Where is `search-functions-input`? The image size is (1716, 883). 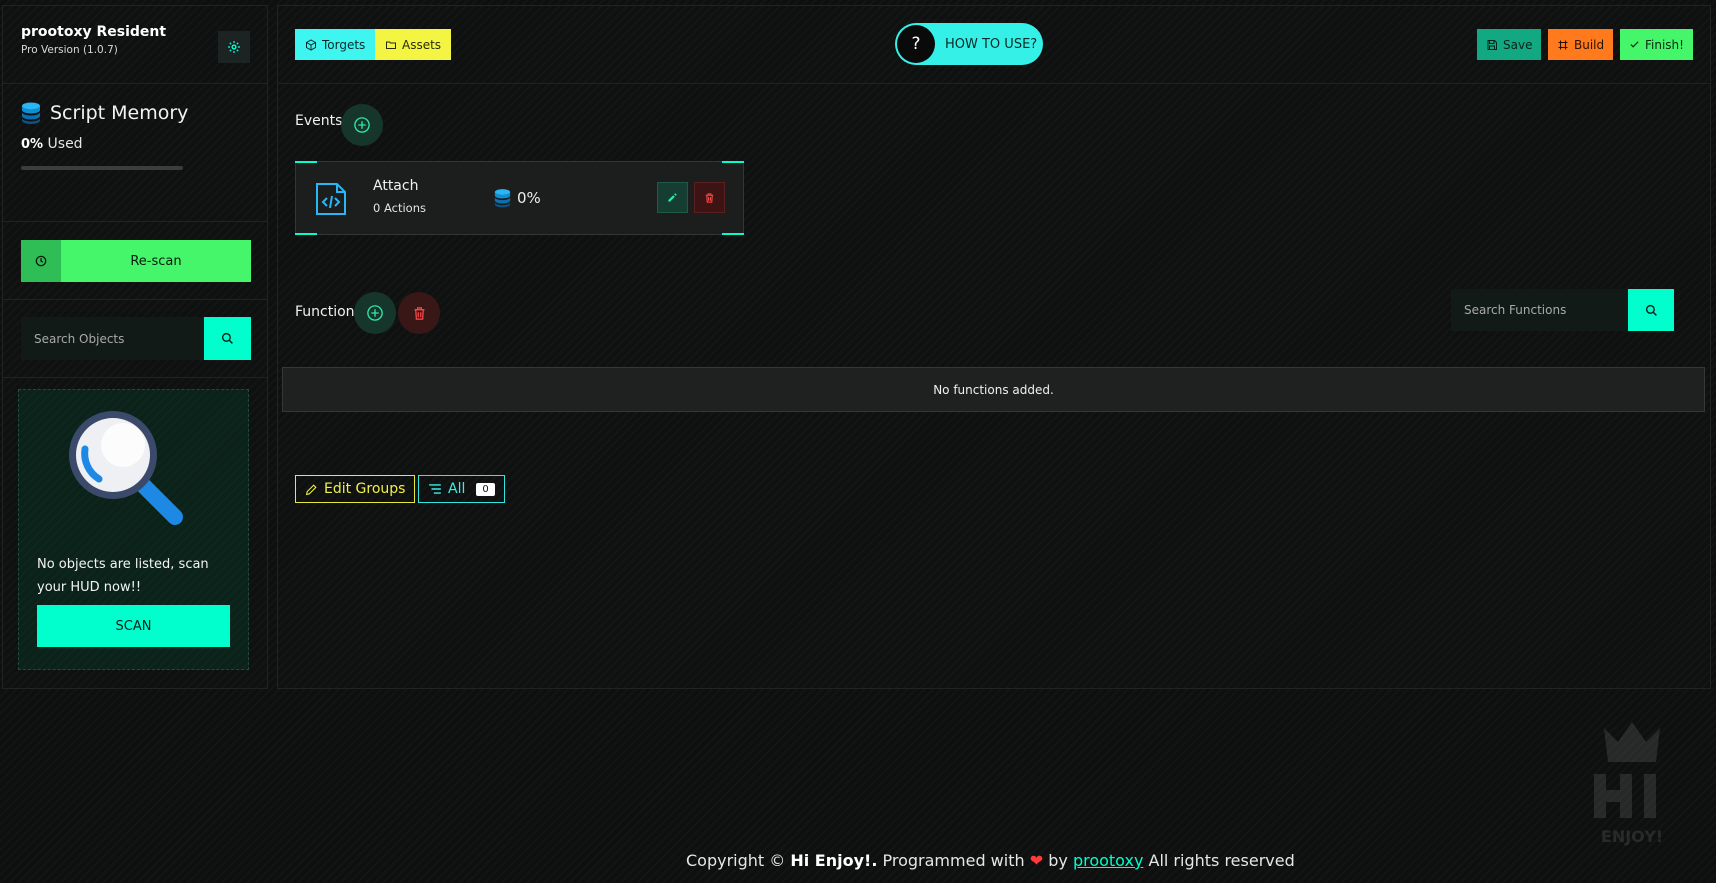 search-functions-input is located at coordinates (1539, 310).